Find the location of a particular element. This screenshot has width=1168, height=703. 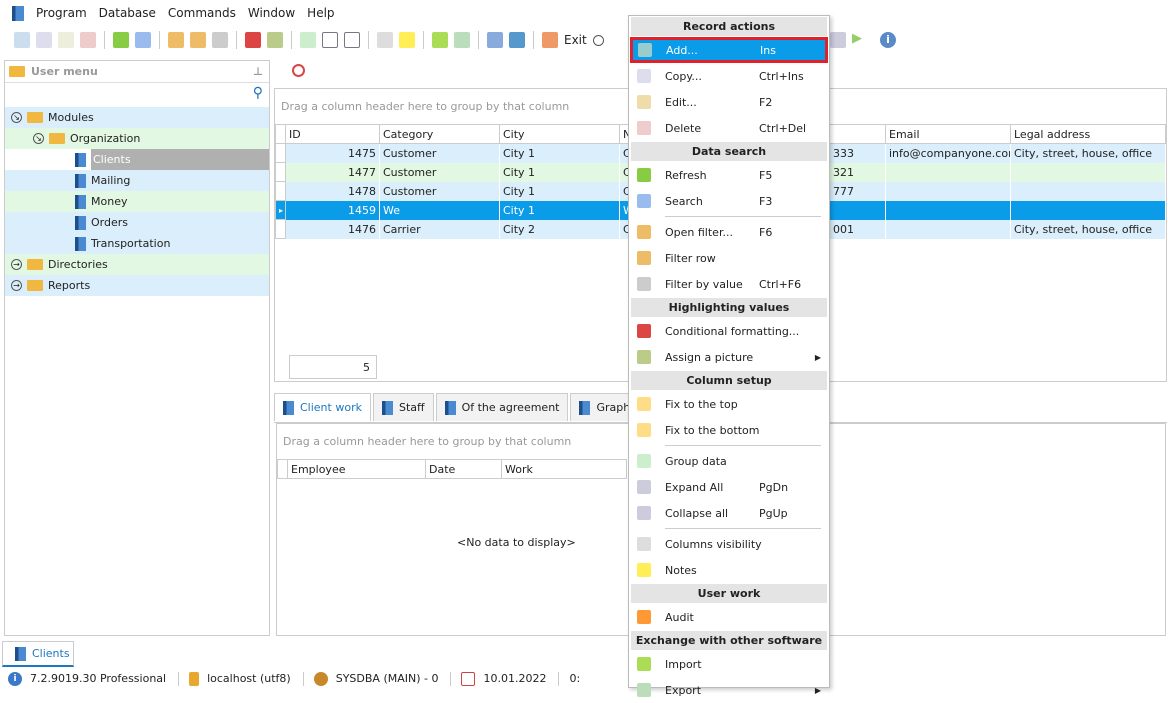

menu-program: Program is located at coordinates (61, 13).